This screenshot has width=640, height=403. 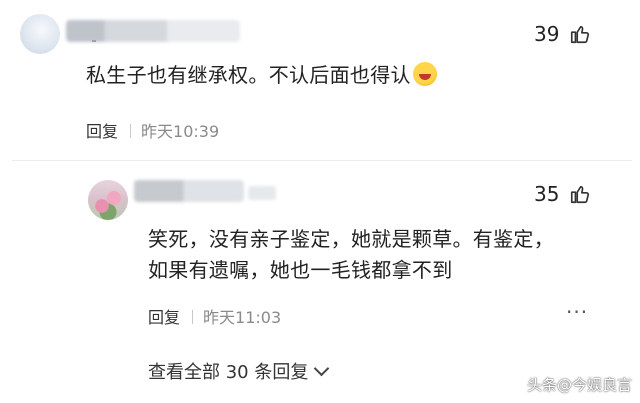 I want to click on reply-actions: 回复 昨天11:03, so click(x=214, y=316).